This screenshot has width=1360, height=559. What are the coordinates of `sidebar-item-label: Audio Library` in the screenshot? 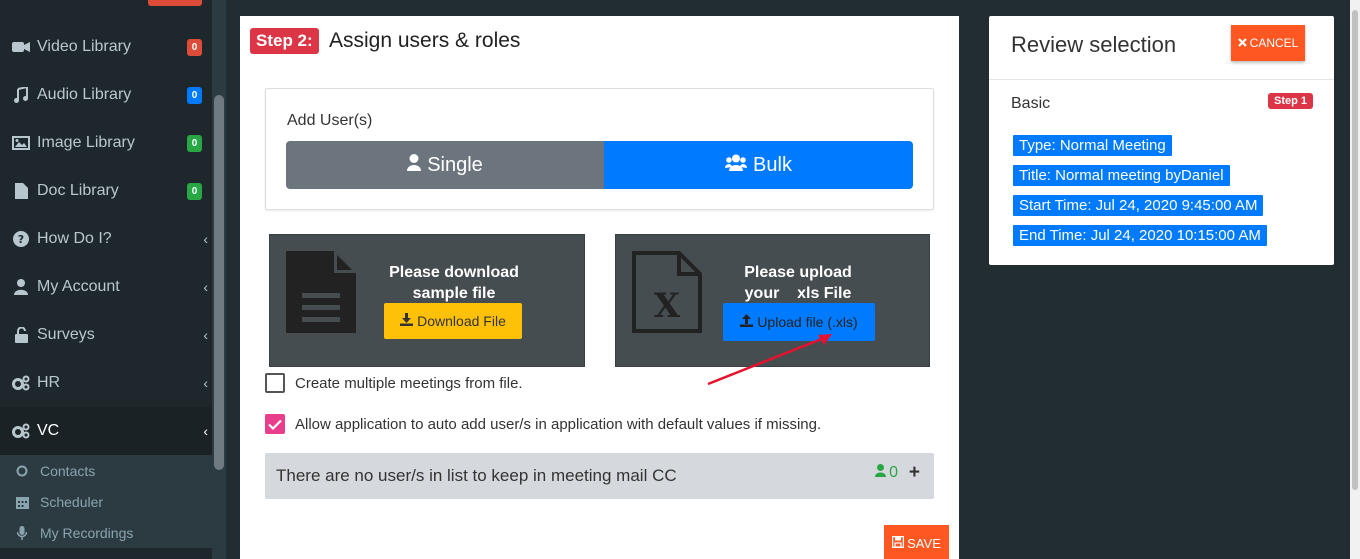 It's located at (84, 94).